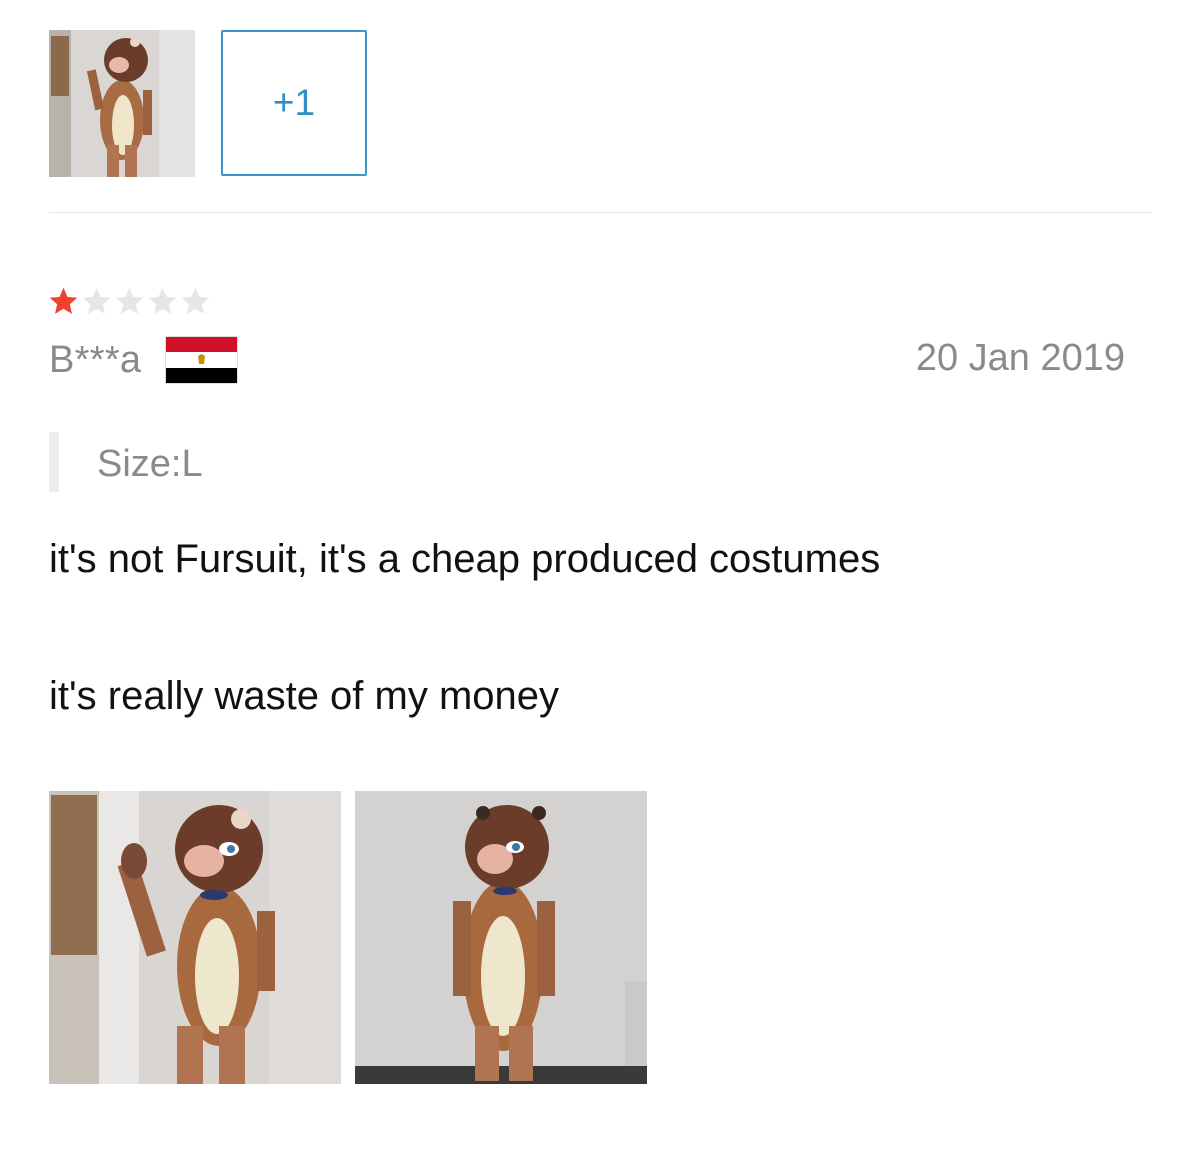 The width and height of the screenshot is (1200, 1154). I want to click on more-photos-count: +1, so click(294, 102).